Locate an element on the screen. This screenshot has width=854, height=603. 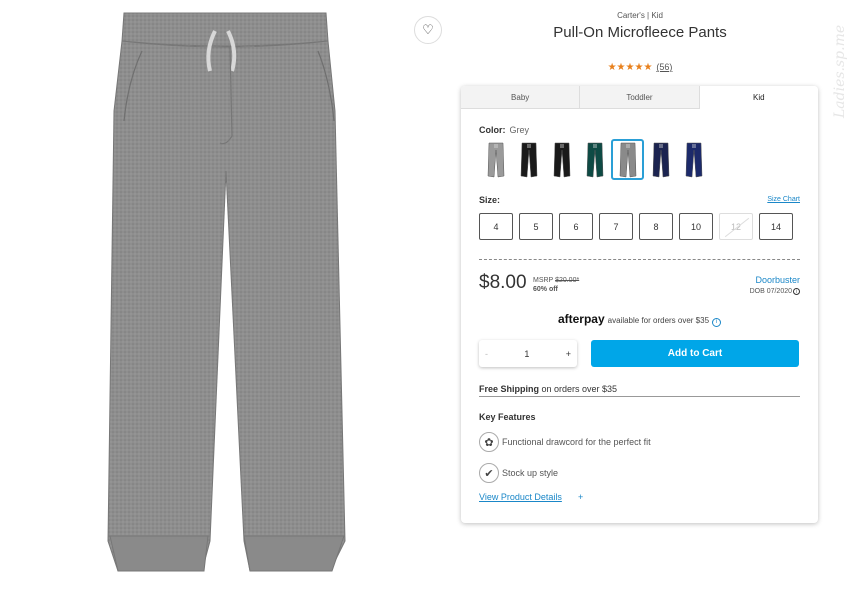
dob-label: DOB 07/2020 i is located at coordinates (775, 291).